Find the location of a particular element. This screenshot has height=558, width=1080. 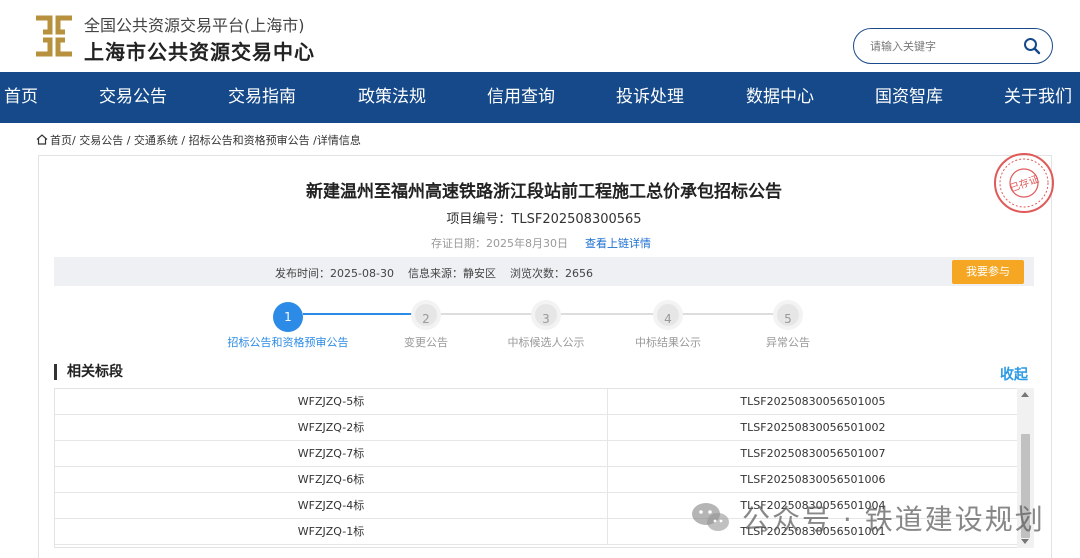

site-header: 全国公共资源交易平台(上海市) 上海市公共资源交易中心 is located at coordinates (540, 36).